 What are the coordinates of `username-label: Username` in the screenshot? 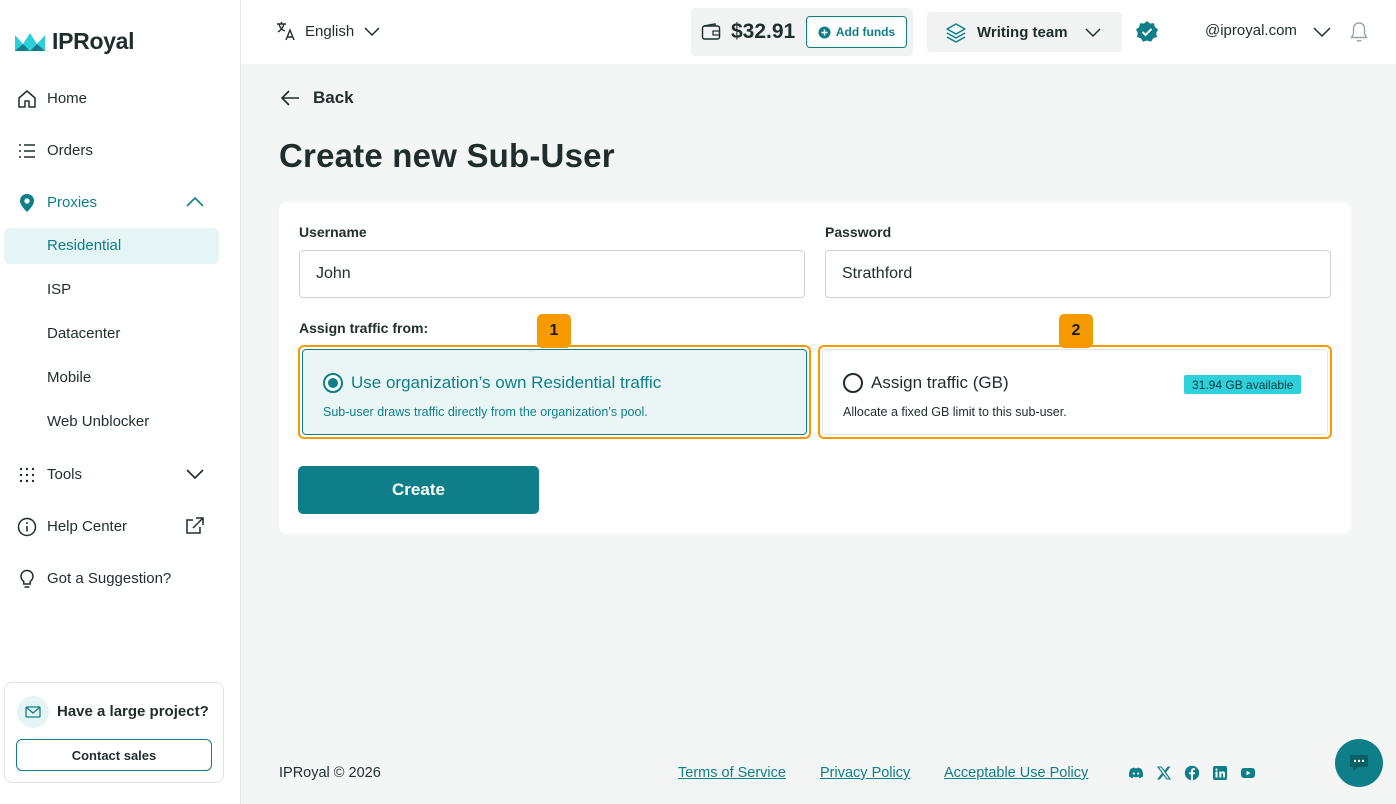 It's located at (333, 232).